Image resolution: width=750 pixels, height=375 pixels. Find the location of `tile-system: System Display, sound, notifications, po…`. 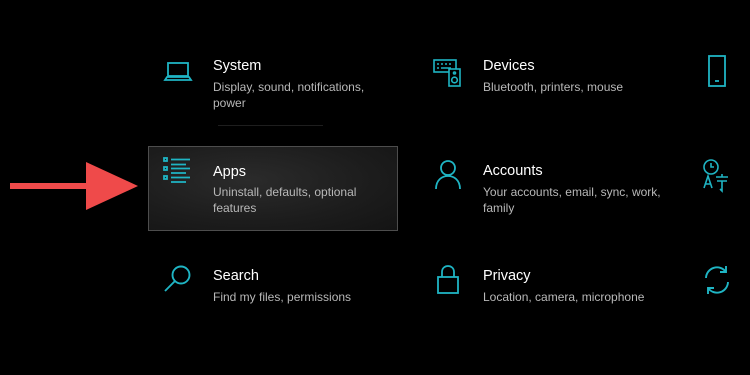

tile-system: System Display, sound, notifications, po… is located at coordinates (276, 90).